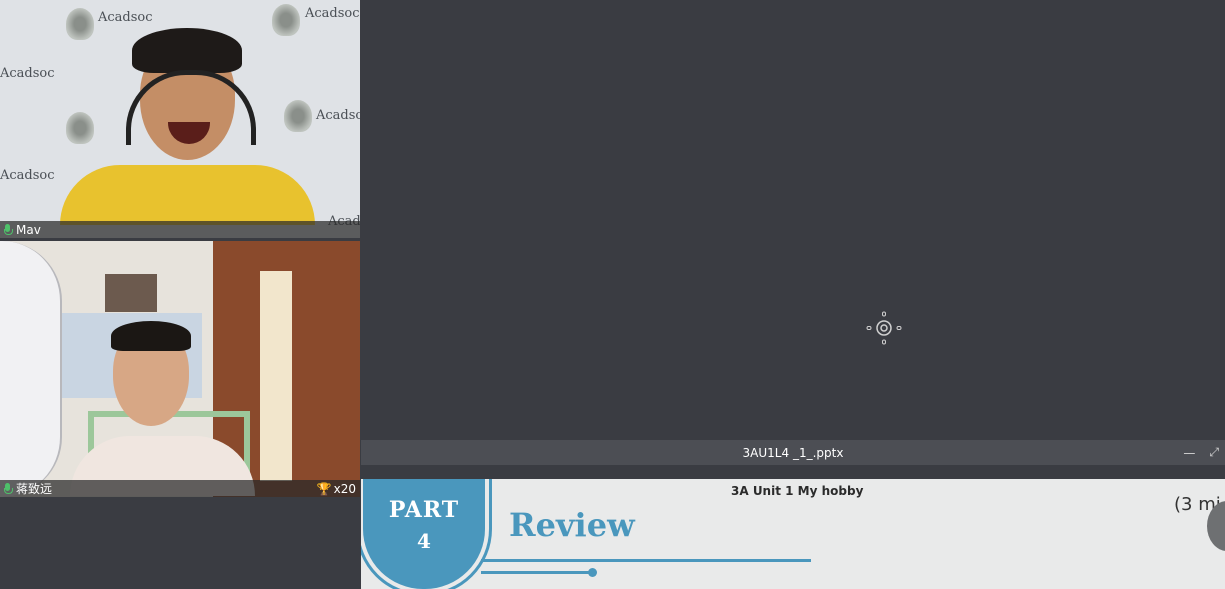 The height and width of the screenshot is (589, 1225). I want to click on window-buttons: — ⤢, so click(1201, 452).